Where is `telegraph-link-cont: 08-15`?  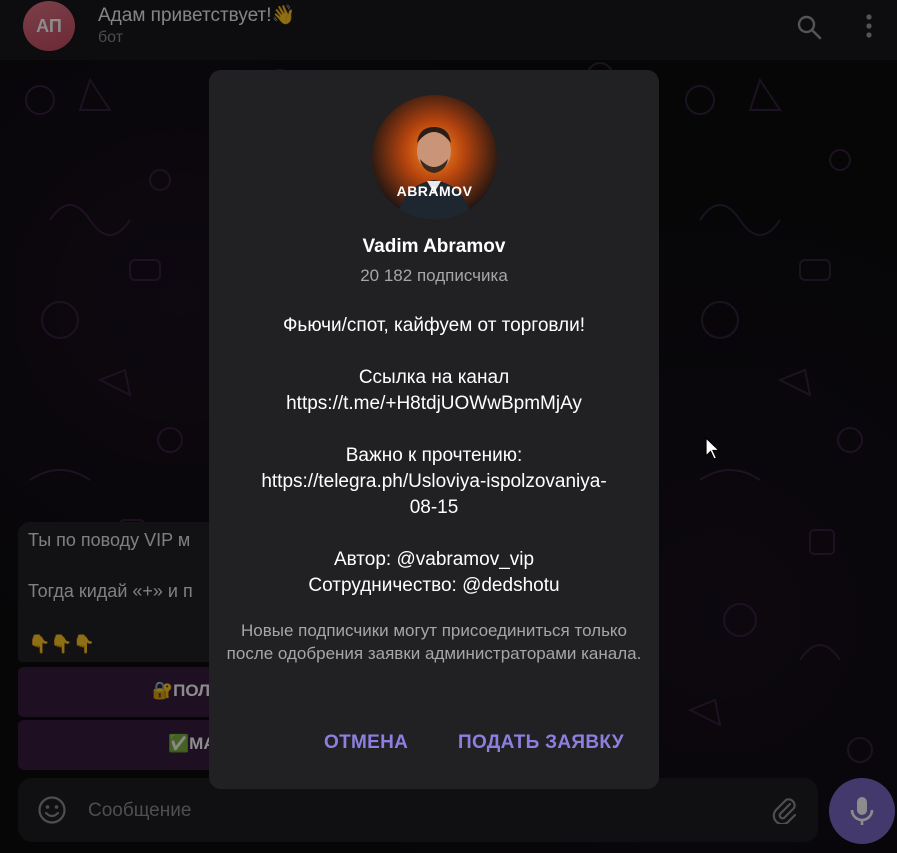 telegraph-link-cont: 08-15 is located at coordinates (434, 508).